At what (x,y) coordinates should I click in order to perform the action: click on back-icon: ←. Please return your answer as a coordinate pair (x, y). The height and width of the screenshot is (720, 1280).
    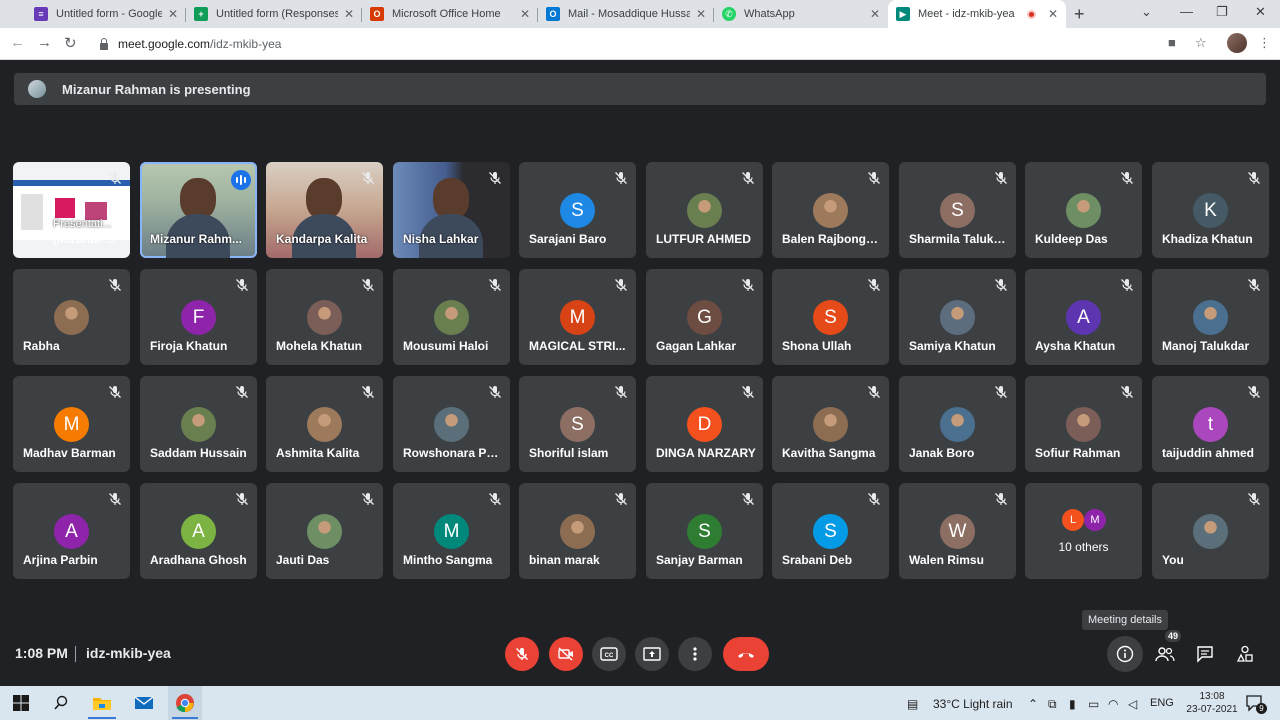
    Looking at the image, I should click on (17, 42).